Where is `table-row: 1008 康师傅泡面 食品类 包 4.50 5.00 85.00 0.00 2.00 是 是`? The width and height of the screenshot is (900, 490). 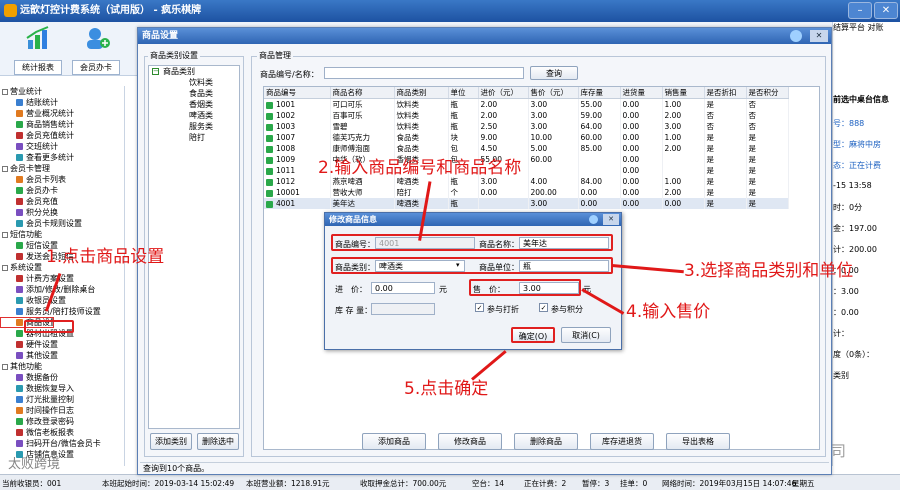
table-row: 1008 康师傅泡面 食品类 包 4.50 5.00 85.00 0.00 2.00 是 是 is located at coordinates (526, 148).